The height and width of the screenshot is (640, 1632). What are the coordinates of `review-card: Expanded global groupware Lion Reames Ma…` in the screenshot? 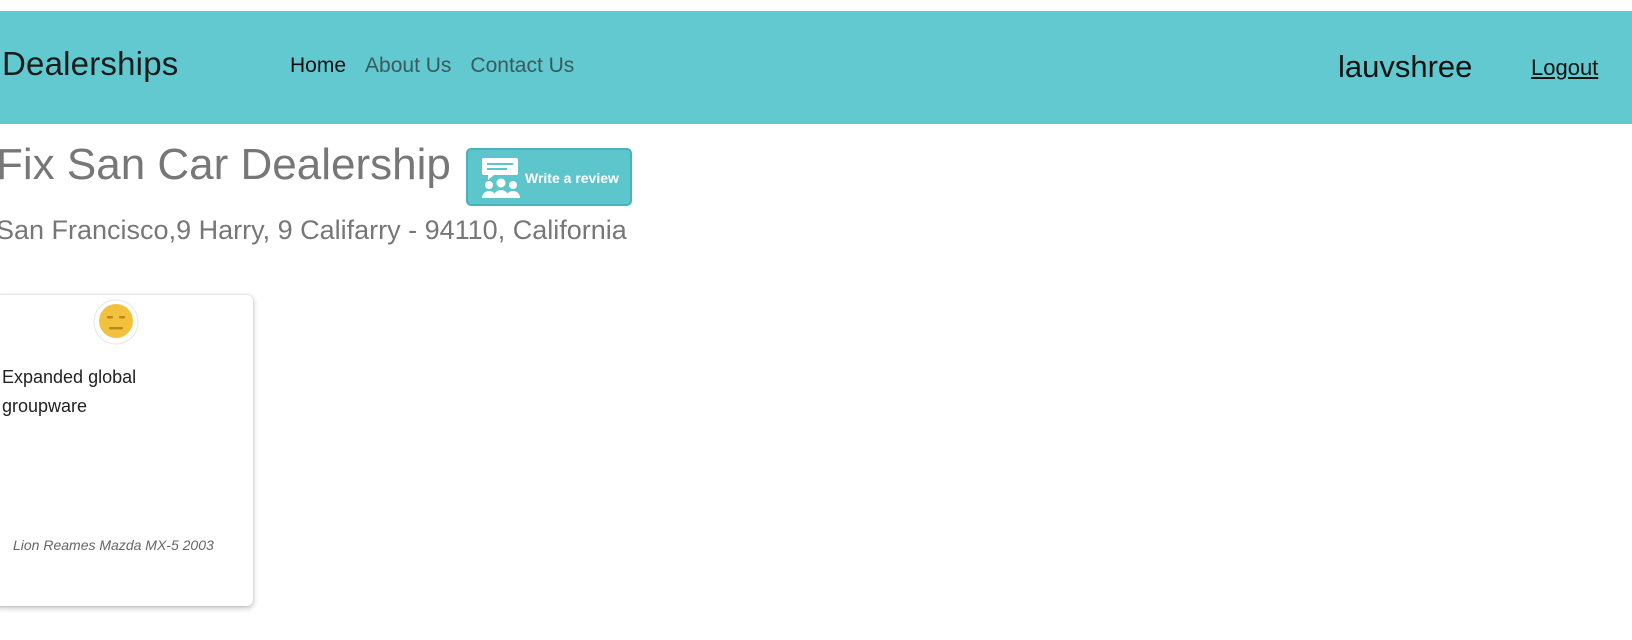 It's located at (126, 450).